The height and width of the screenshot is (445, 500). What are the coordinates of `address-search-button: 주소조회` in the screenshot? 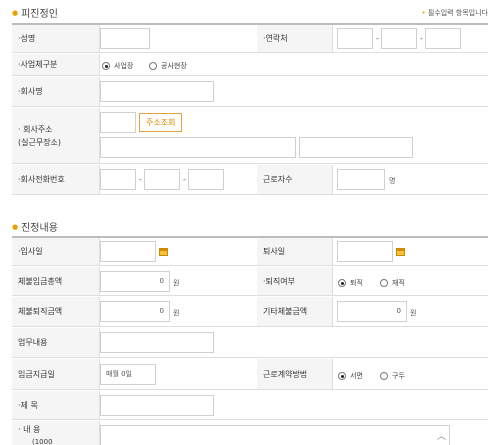 It's located at (161, 122).